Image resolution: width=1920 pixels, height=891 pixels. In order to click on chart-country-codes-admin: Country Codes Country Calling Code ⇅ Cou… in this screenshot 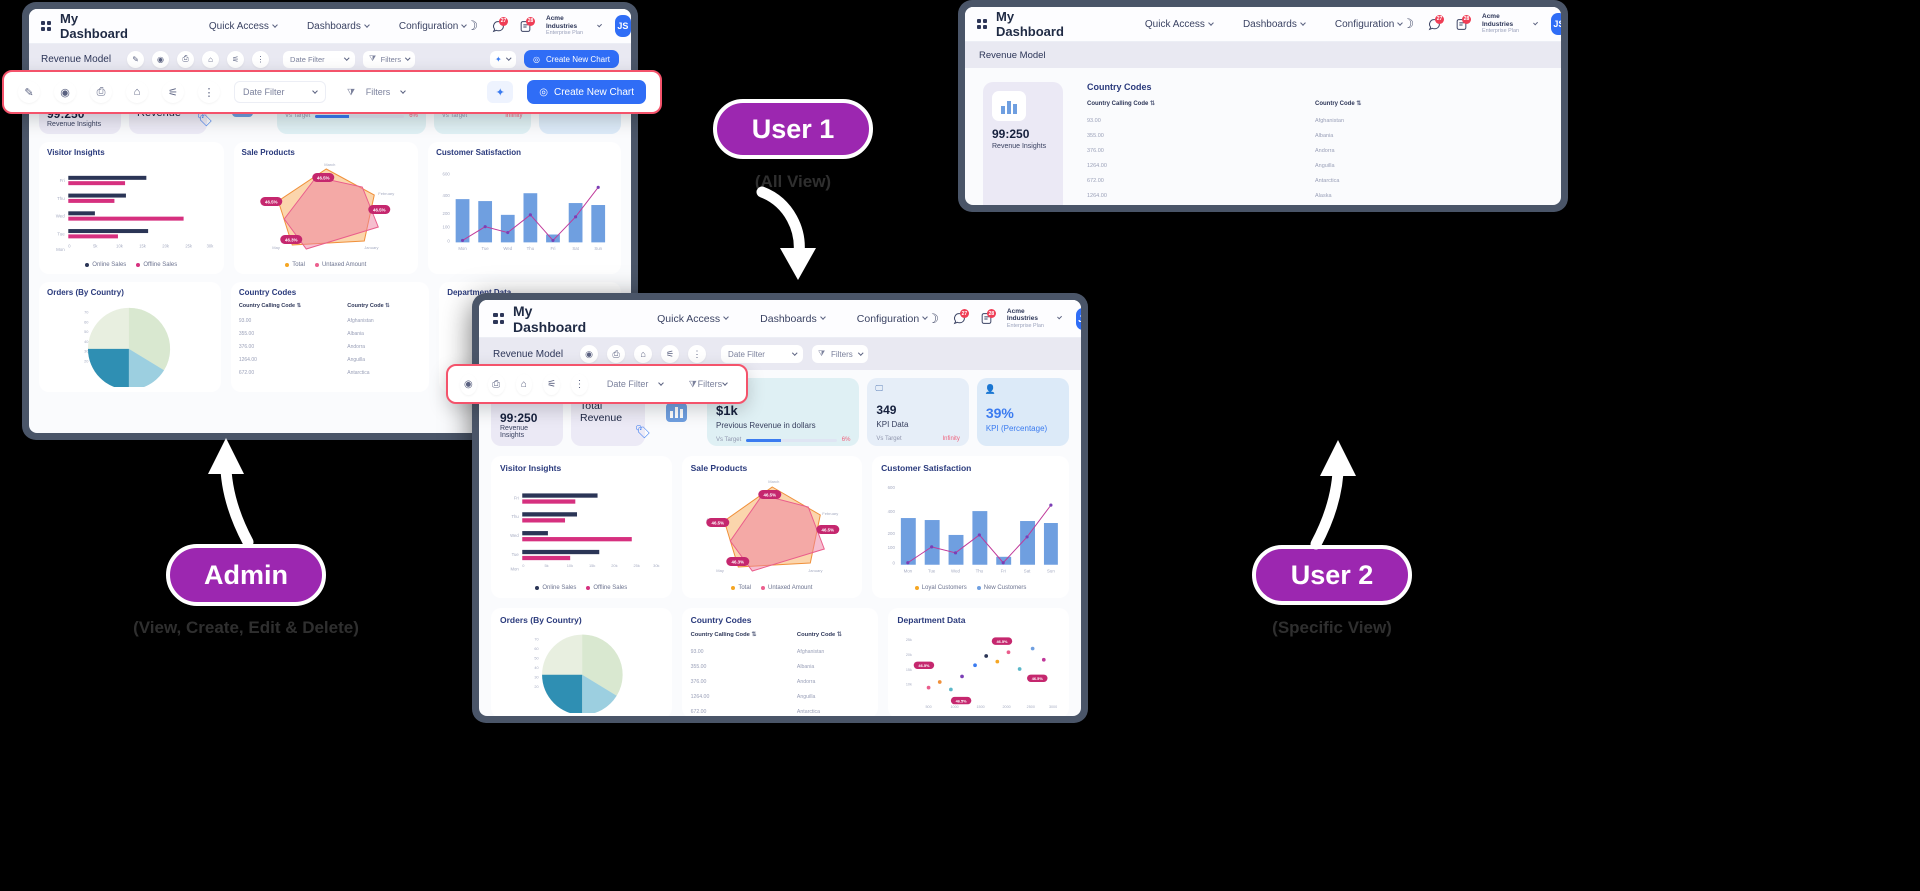, I will do `click(330, 337)`.